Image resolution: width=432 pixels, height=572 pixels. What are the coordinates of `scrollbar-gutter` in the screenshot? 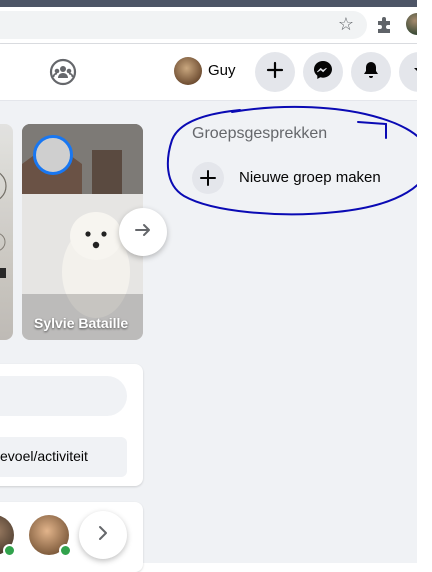 It's located at (424, 281).